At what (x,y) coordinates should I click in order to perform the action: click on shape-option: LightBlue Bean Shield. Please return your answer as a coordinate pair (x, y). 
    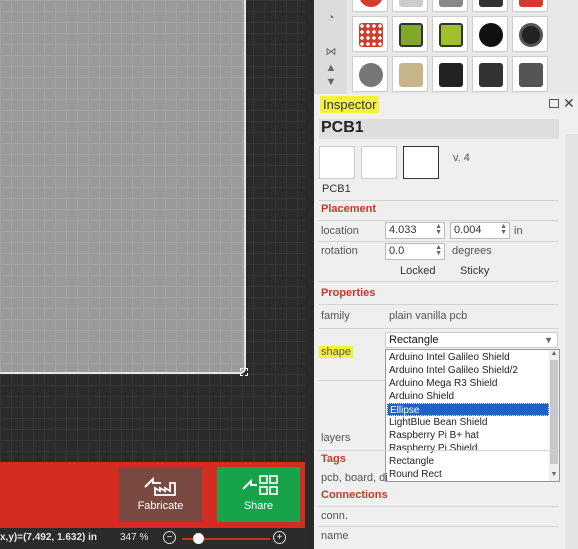
    Looking at the image, I should click on (468, 422).